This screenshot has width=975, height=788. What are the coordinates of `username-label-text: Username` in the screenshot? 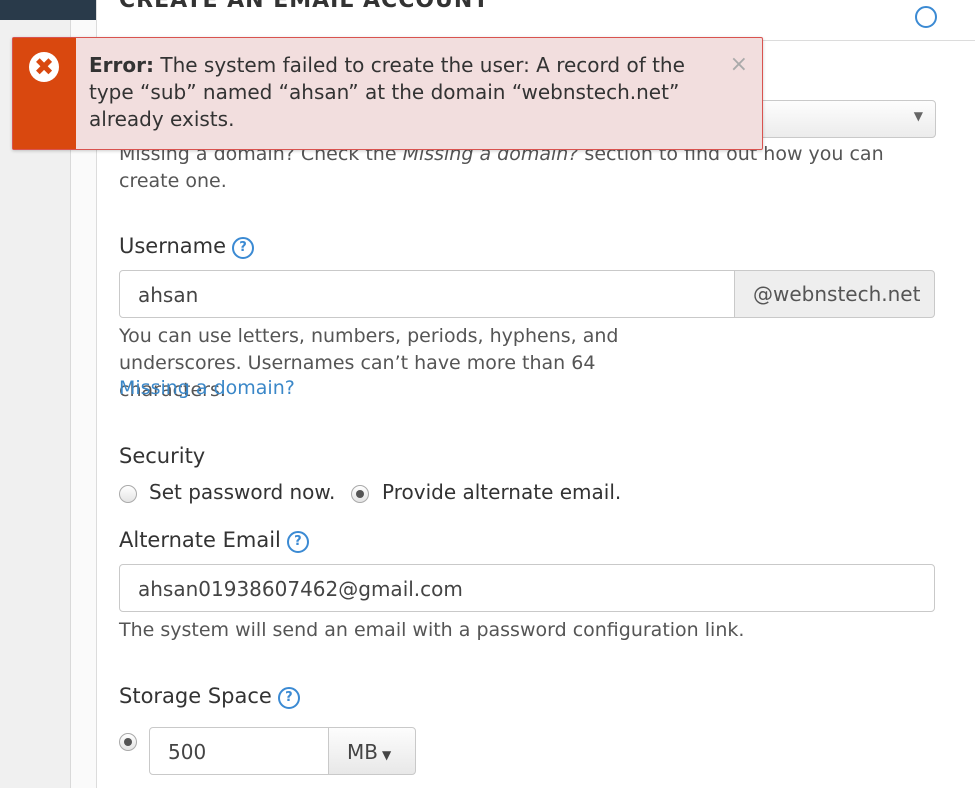 It's located at (173, 246).